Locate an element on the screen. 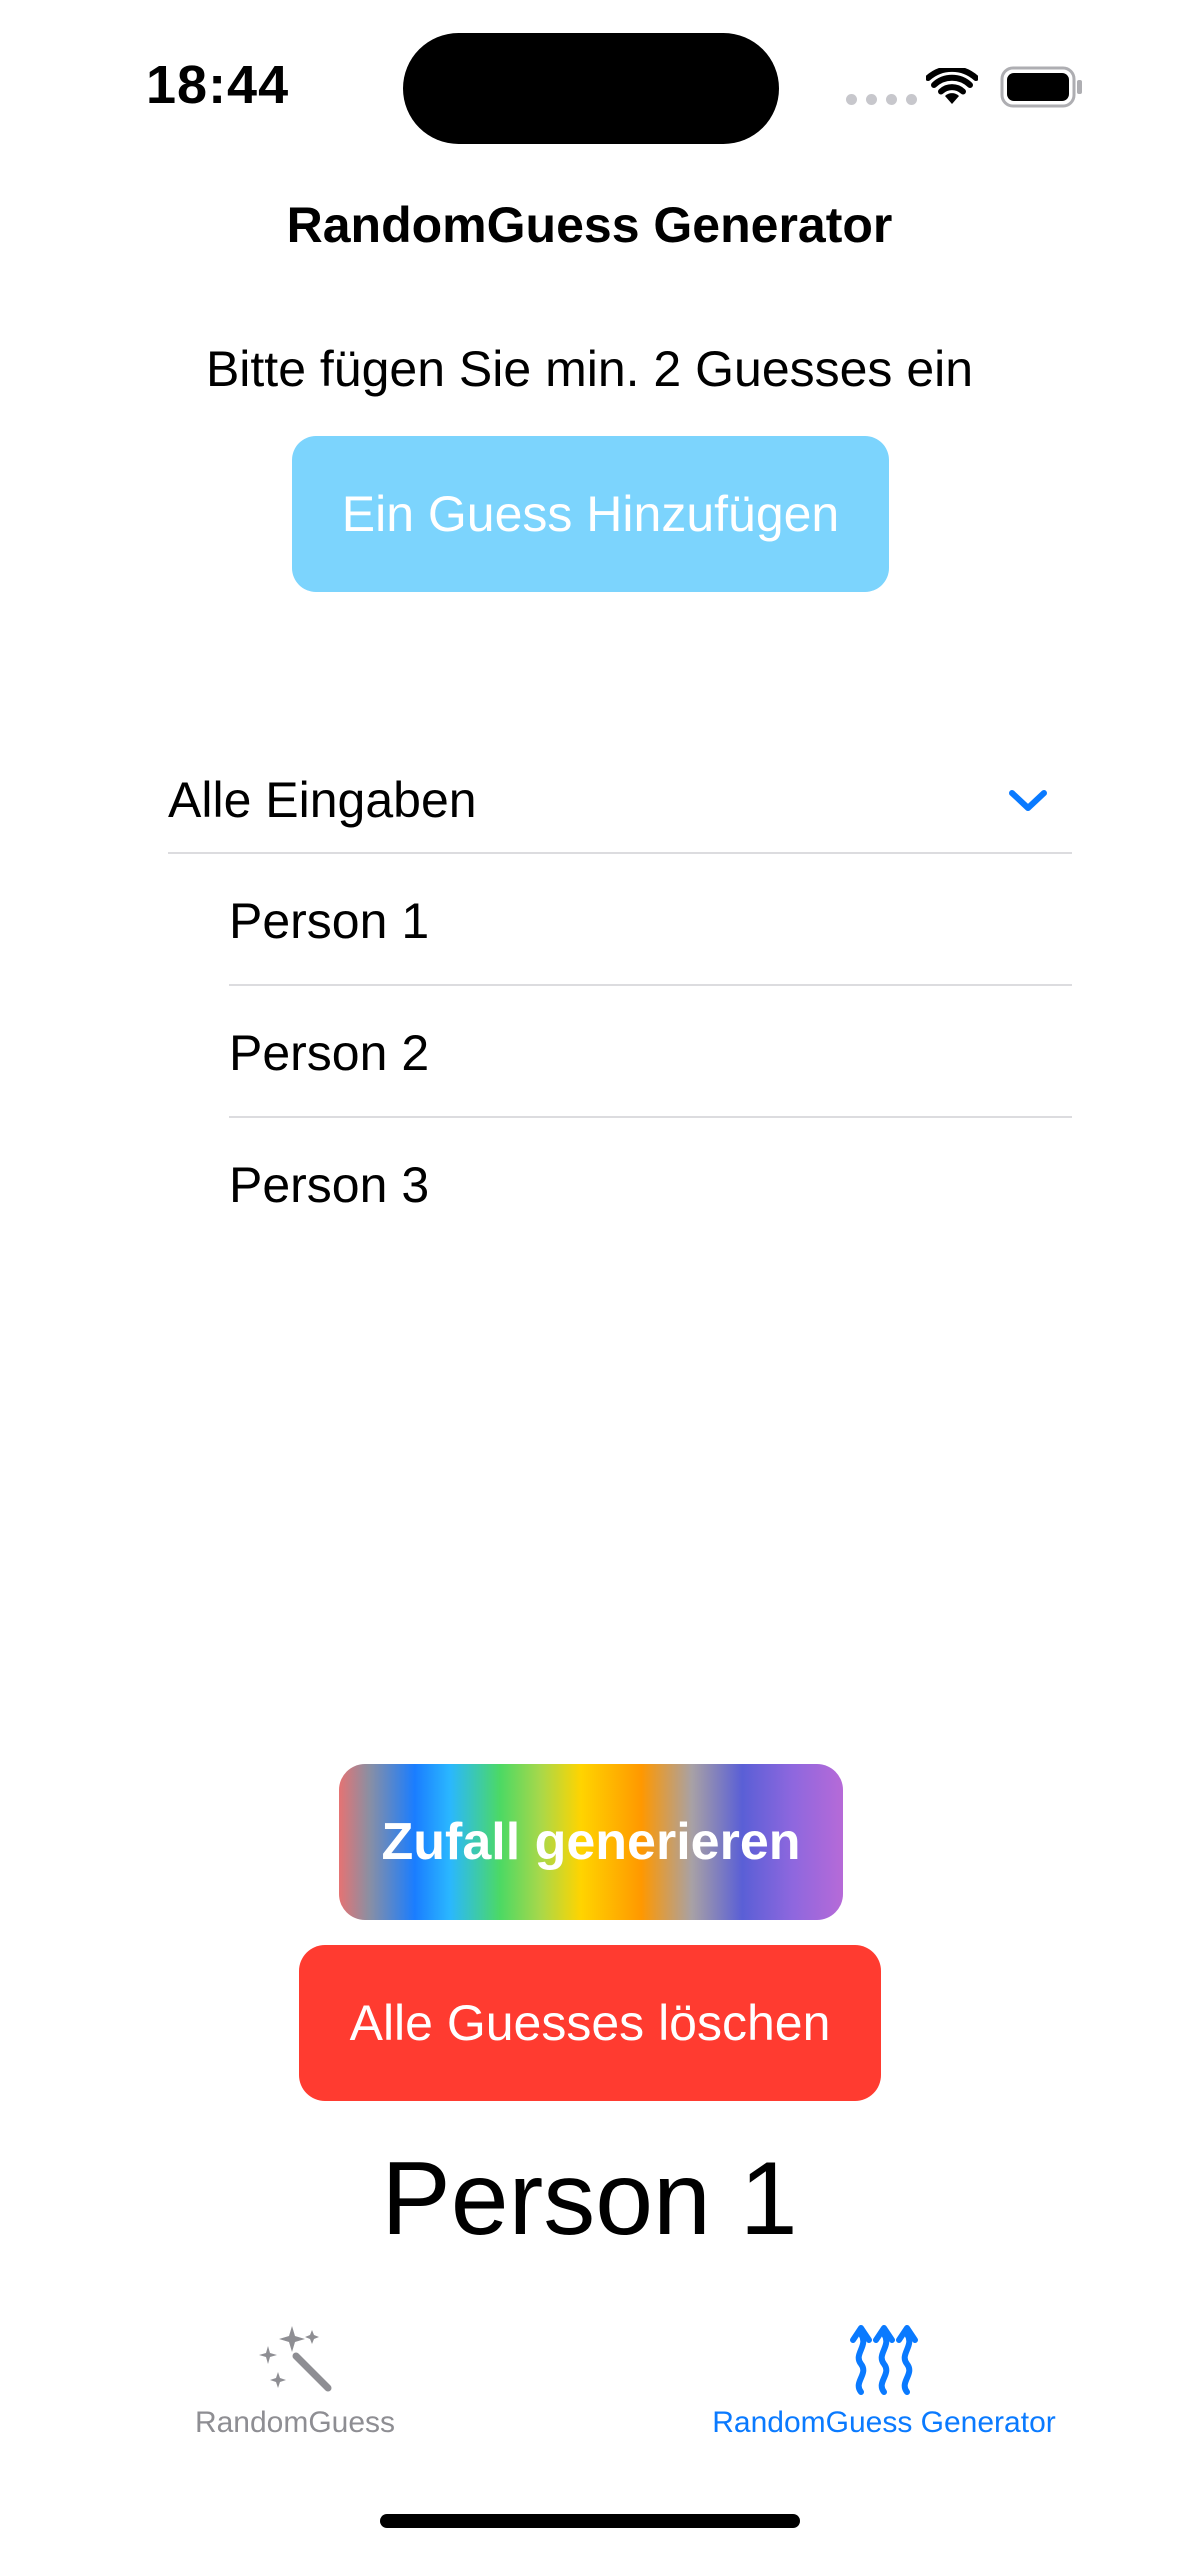  dynamic-island is located at coordinates (591, 88).